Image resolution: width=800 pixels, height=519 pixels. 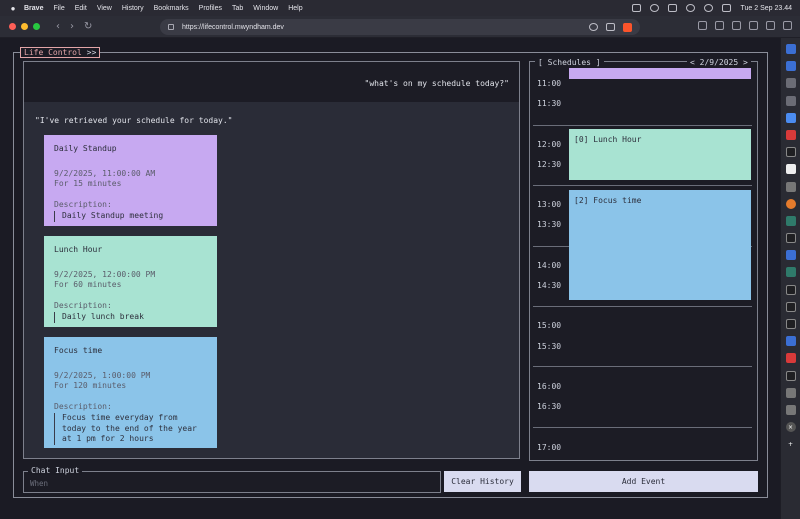 I want to click on user-message-row: "what's on my schedule today?", so click(x=271, y=82).